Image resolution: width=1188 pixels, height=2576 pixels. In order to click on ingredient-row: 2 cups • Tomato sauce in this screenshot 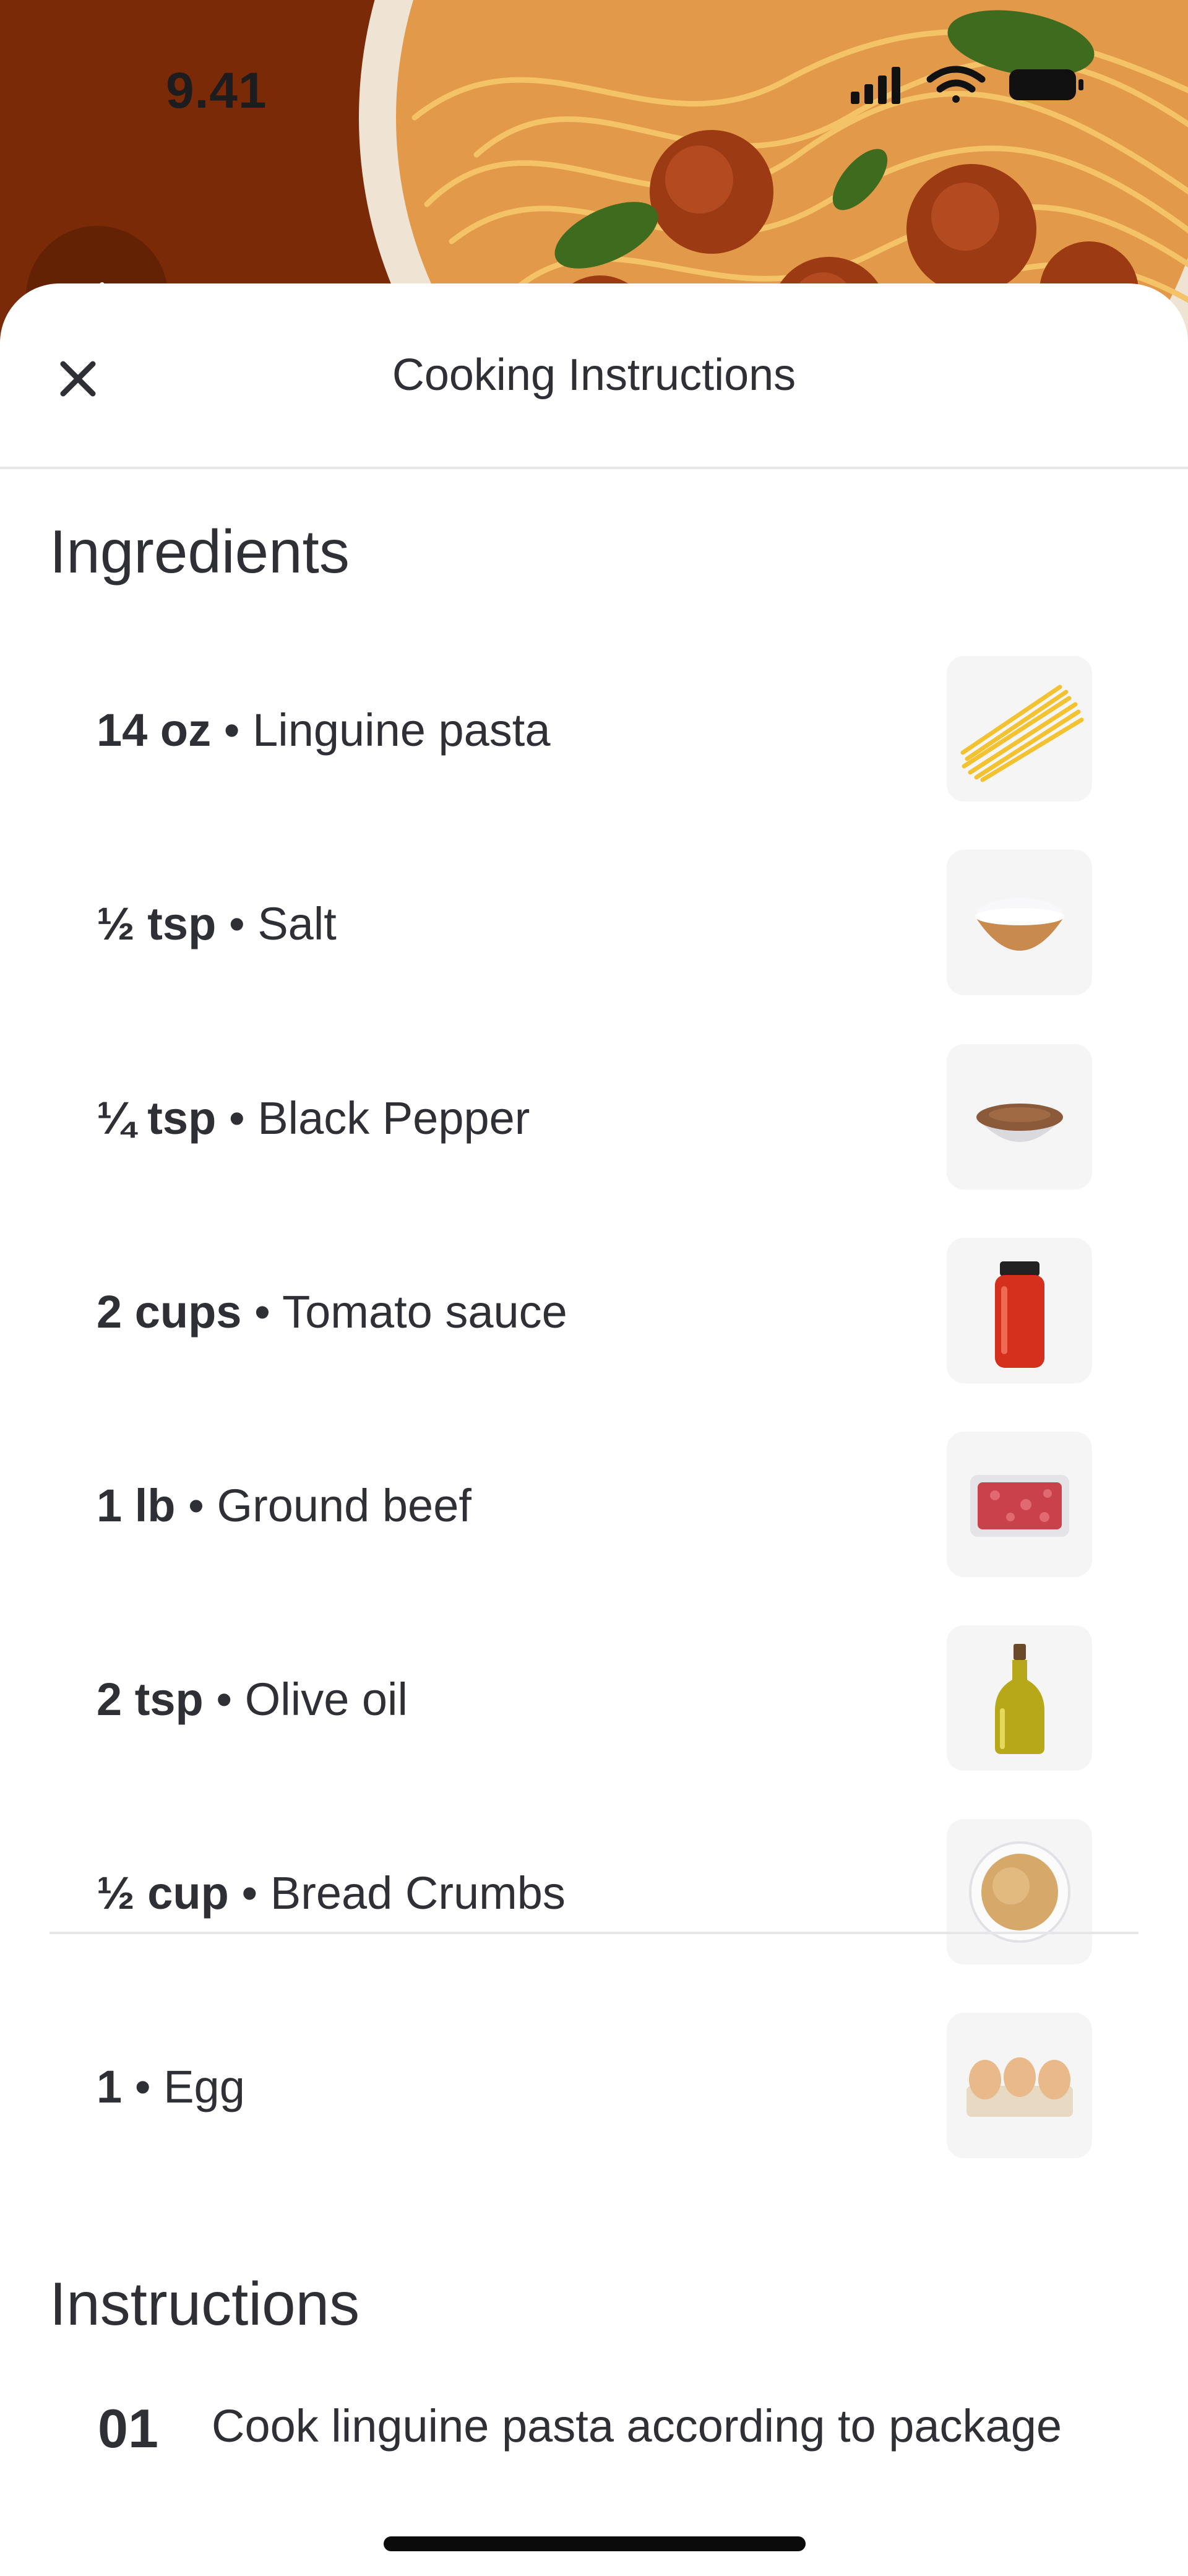, I will do `click(594, 1311)`.